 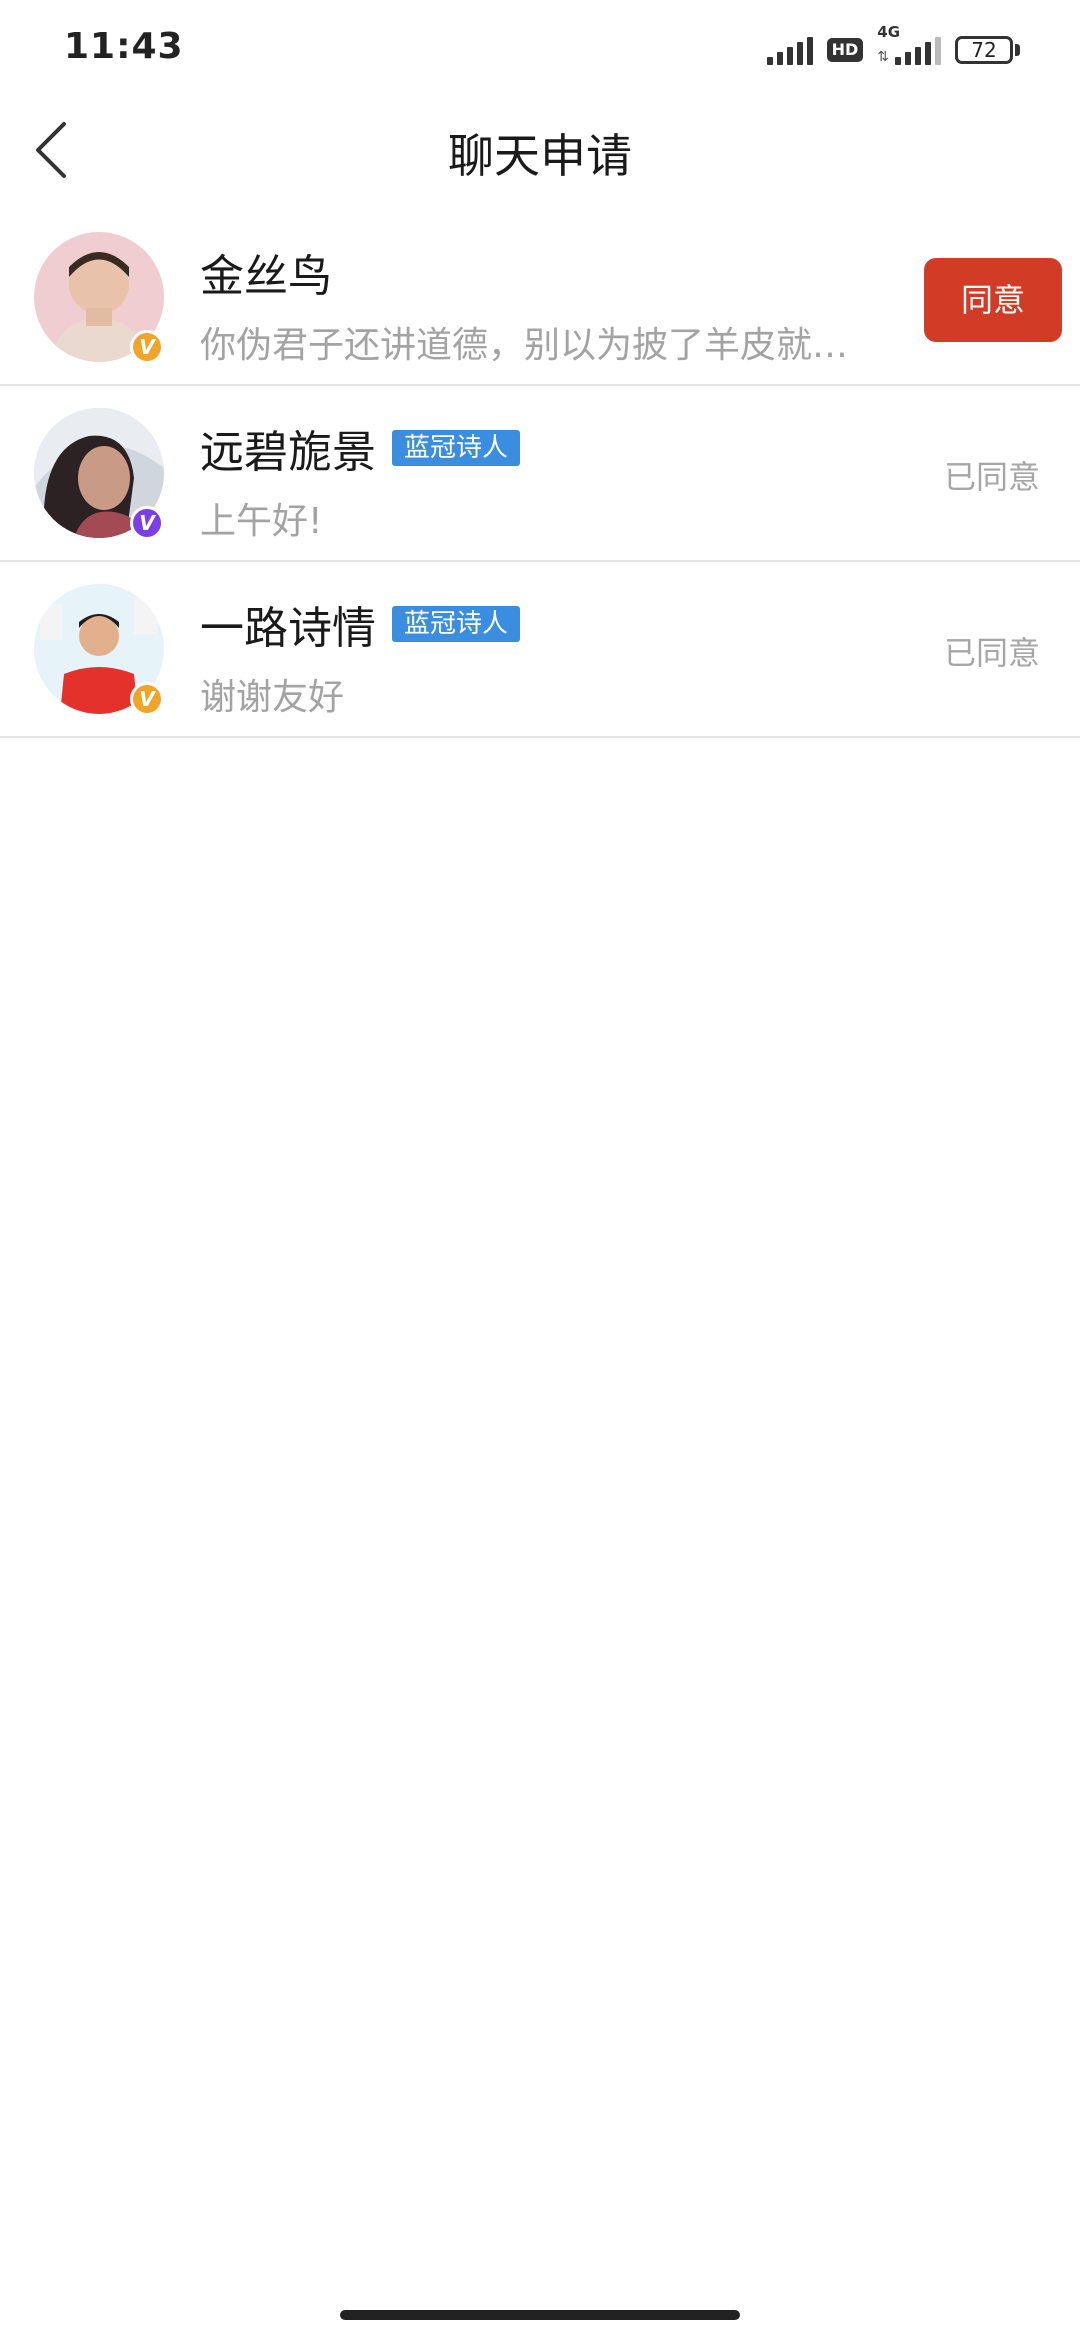 What do you see at coordinates (124, 46) in the screenshot?
I see `status-time: 11:43` at bounding box center [124, 46].